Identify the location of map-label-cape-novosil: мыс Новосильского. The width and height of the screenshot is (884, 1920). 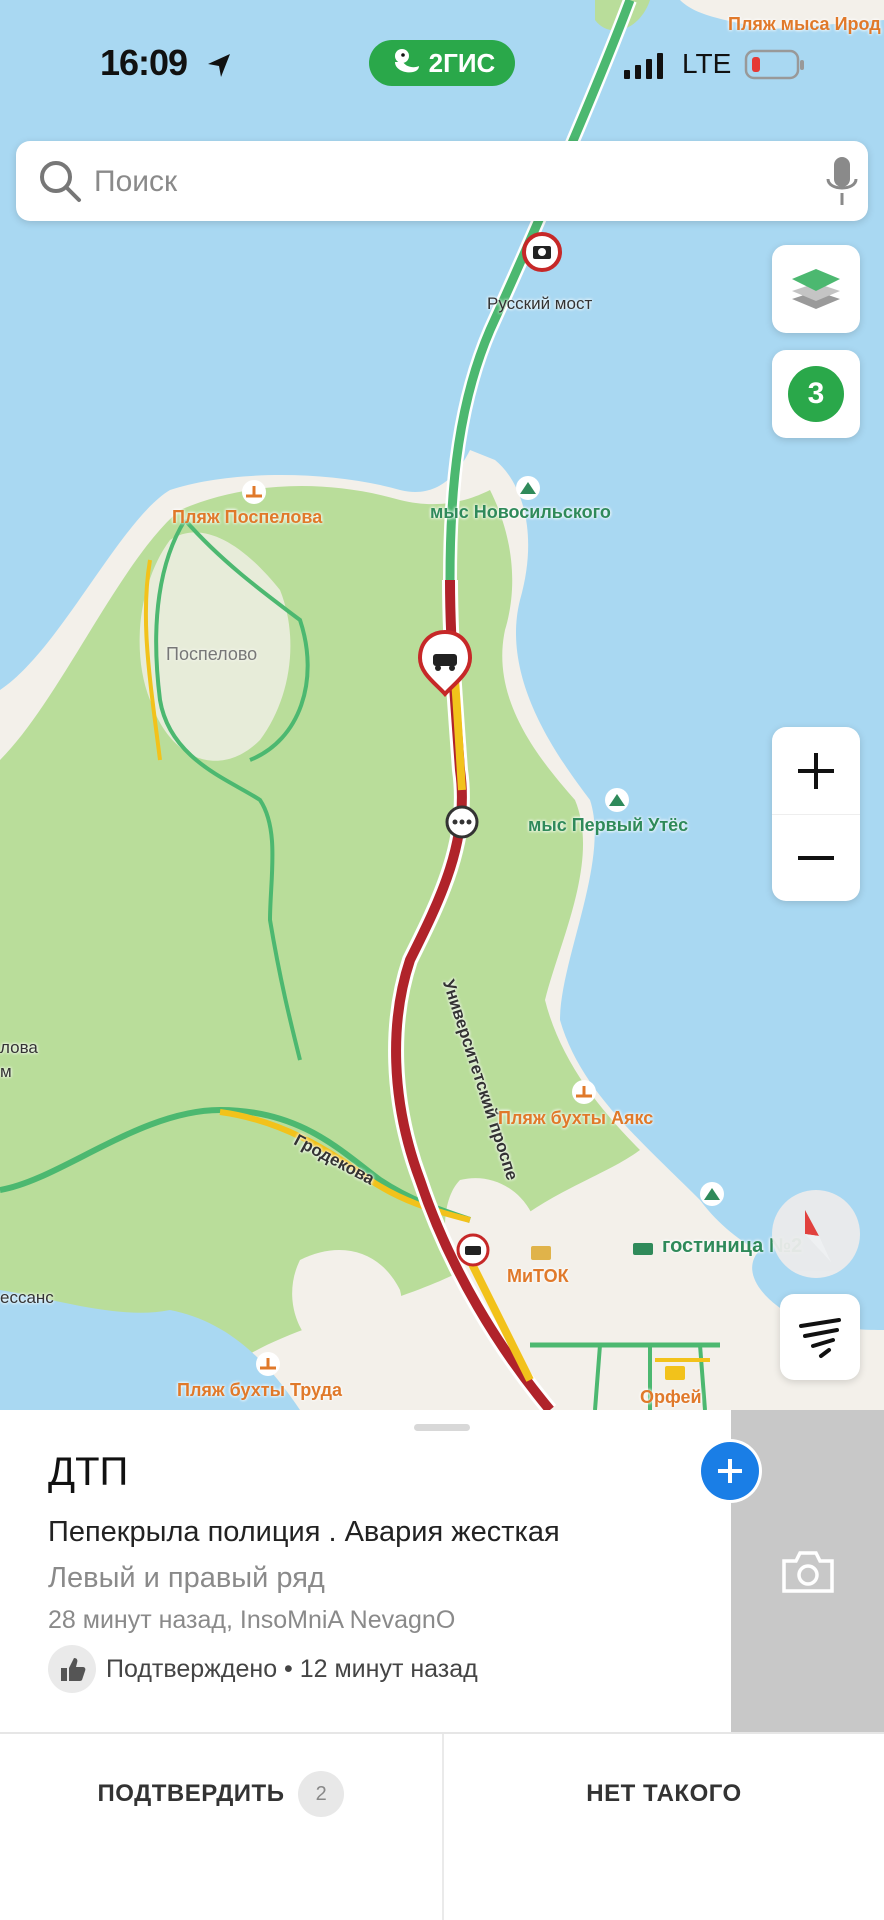
(520, 512).